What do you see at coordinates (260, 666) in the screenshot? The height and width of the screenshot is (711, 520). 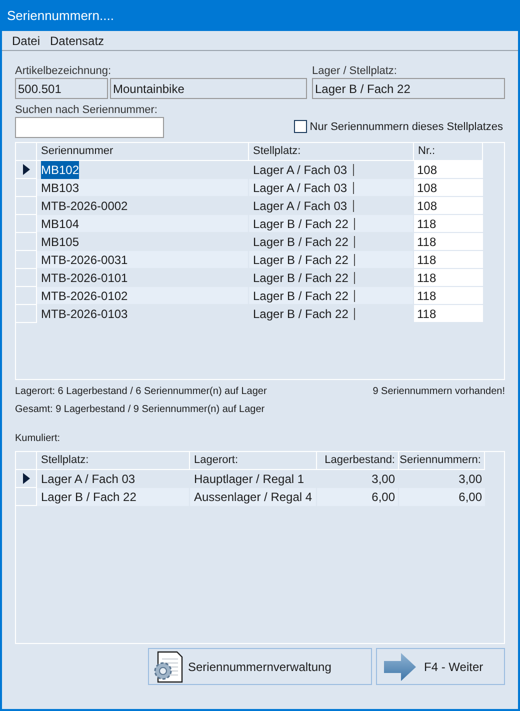 I see `manage-button: Seriennummernverwaltung` at bounding box center [260, 666].